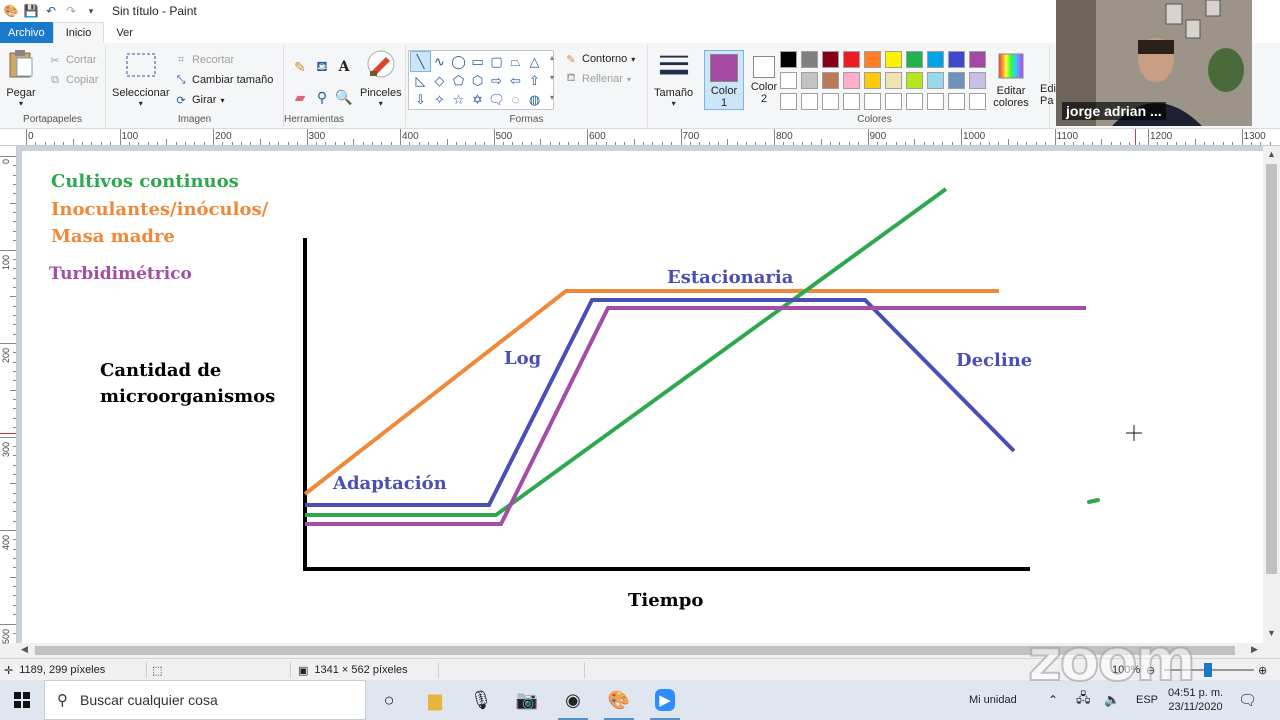 The height and width of the screenshot is (720, 1280). Describe the element at coordinates (458, 80) in the screenshot. I see `pentagon-shape-icon: ⬠` at that location.